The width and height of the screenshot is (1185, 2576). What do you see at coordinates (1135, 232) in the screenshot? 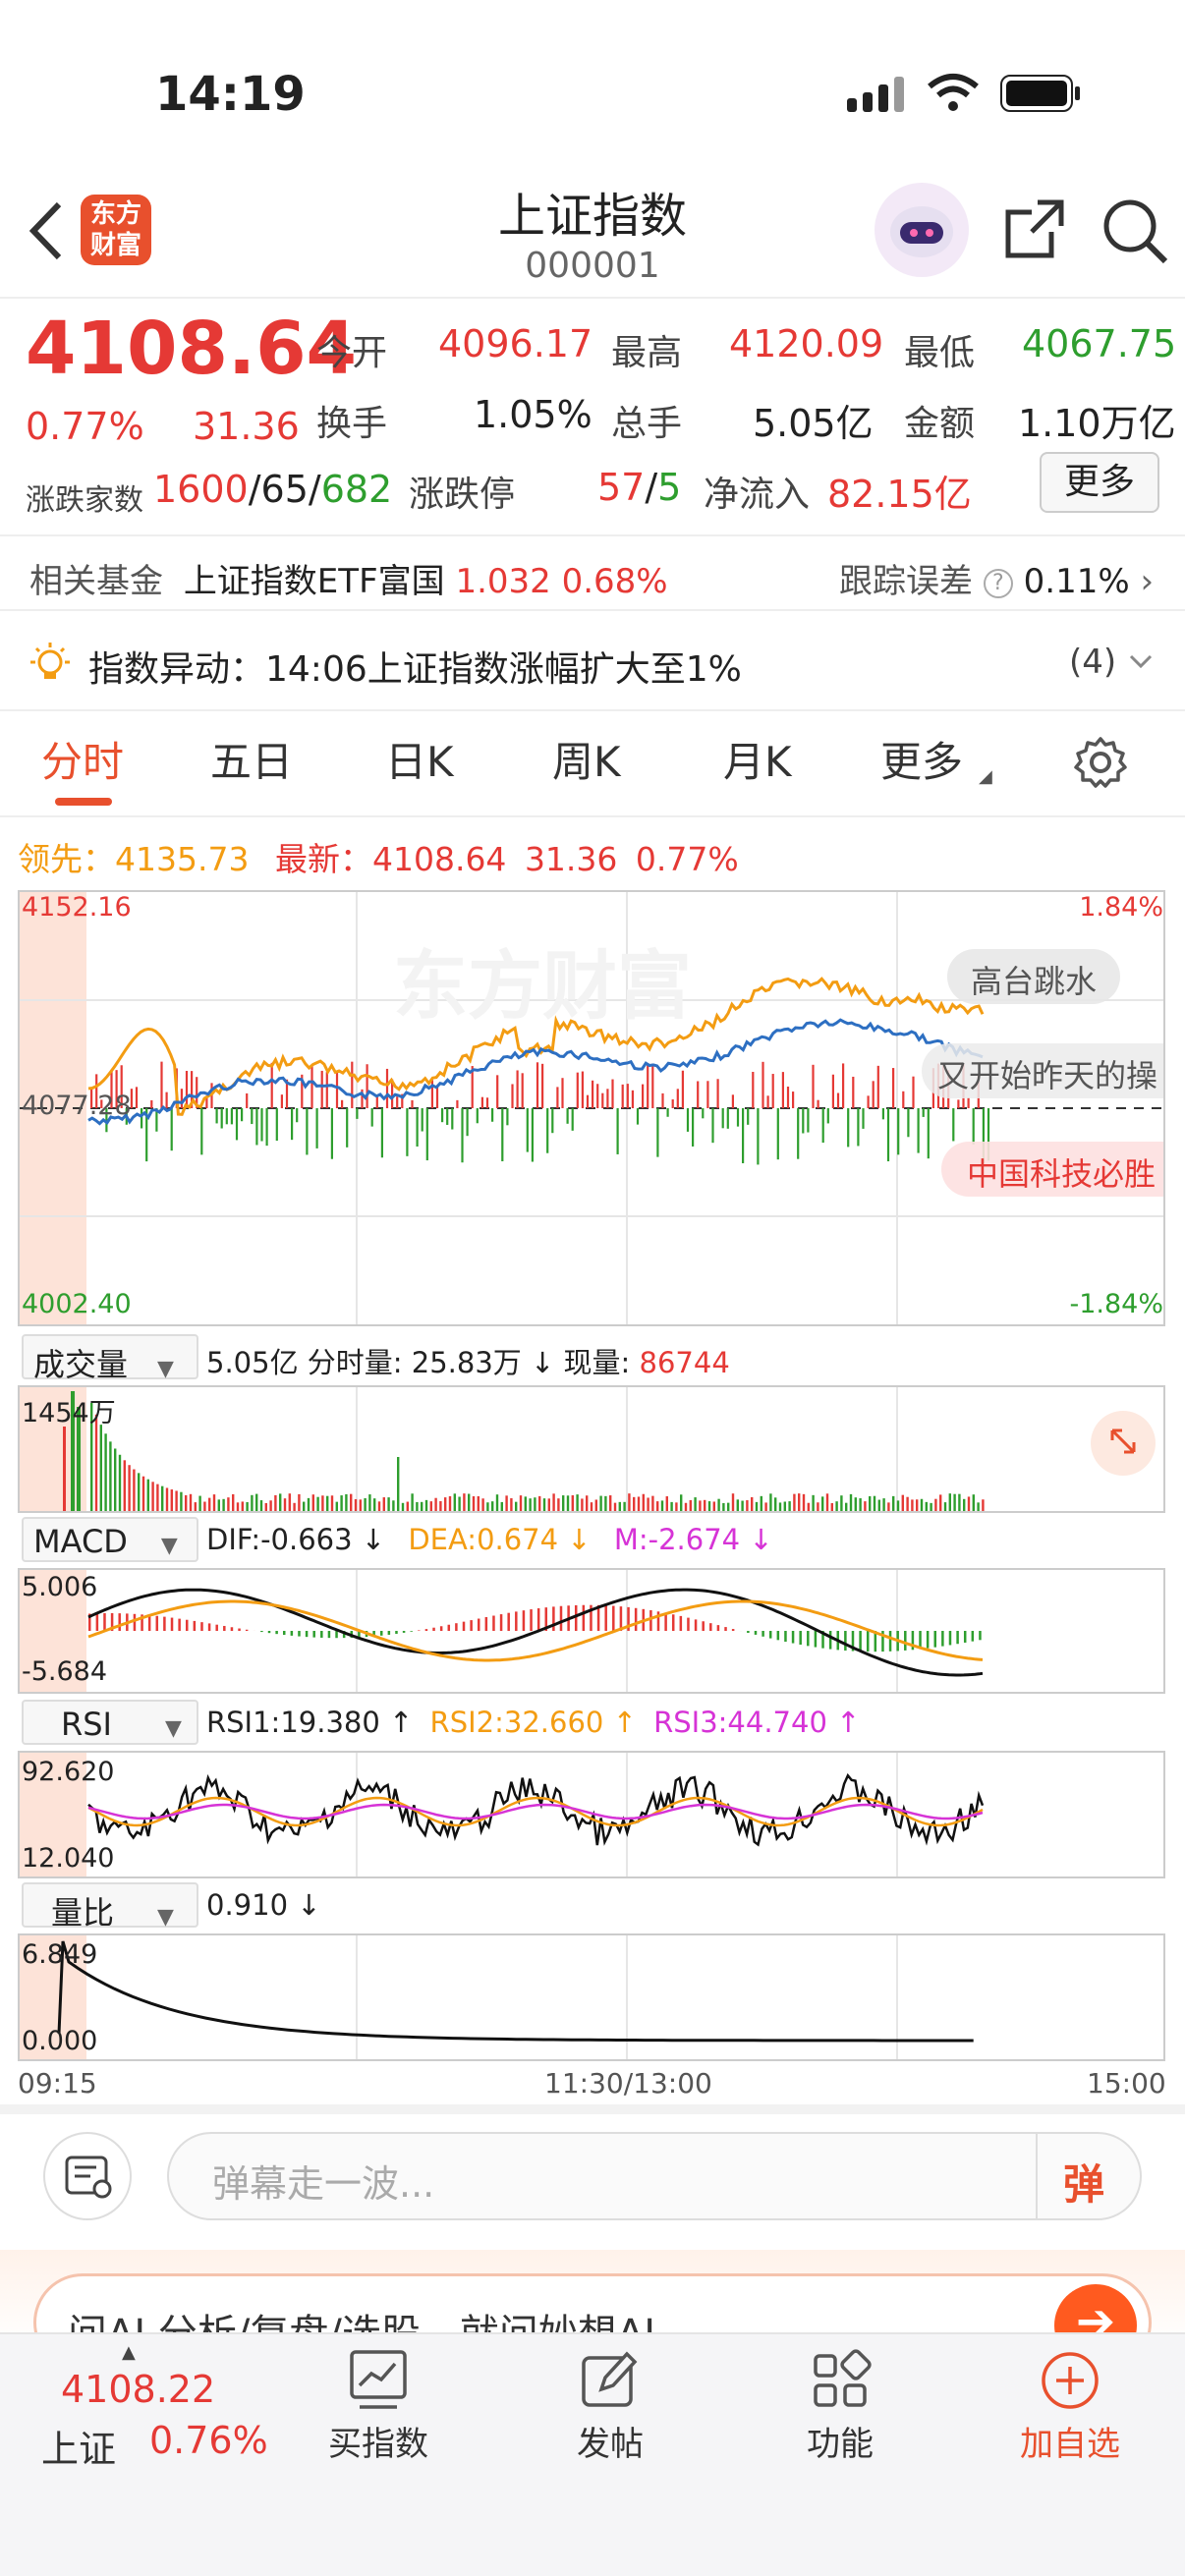
I see `search-icon` at bounding box center [1135, 232].